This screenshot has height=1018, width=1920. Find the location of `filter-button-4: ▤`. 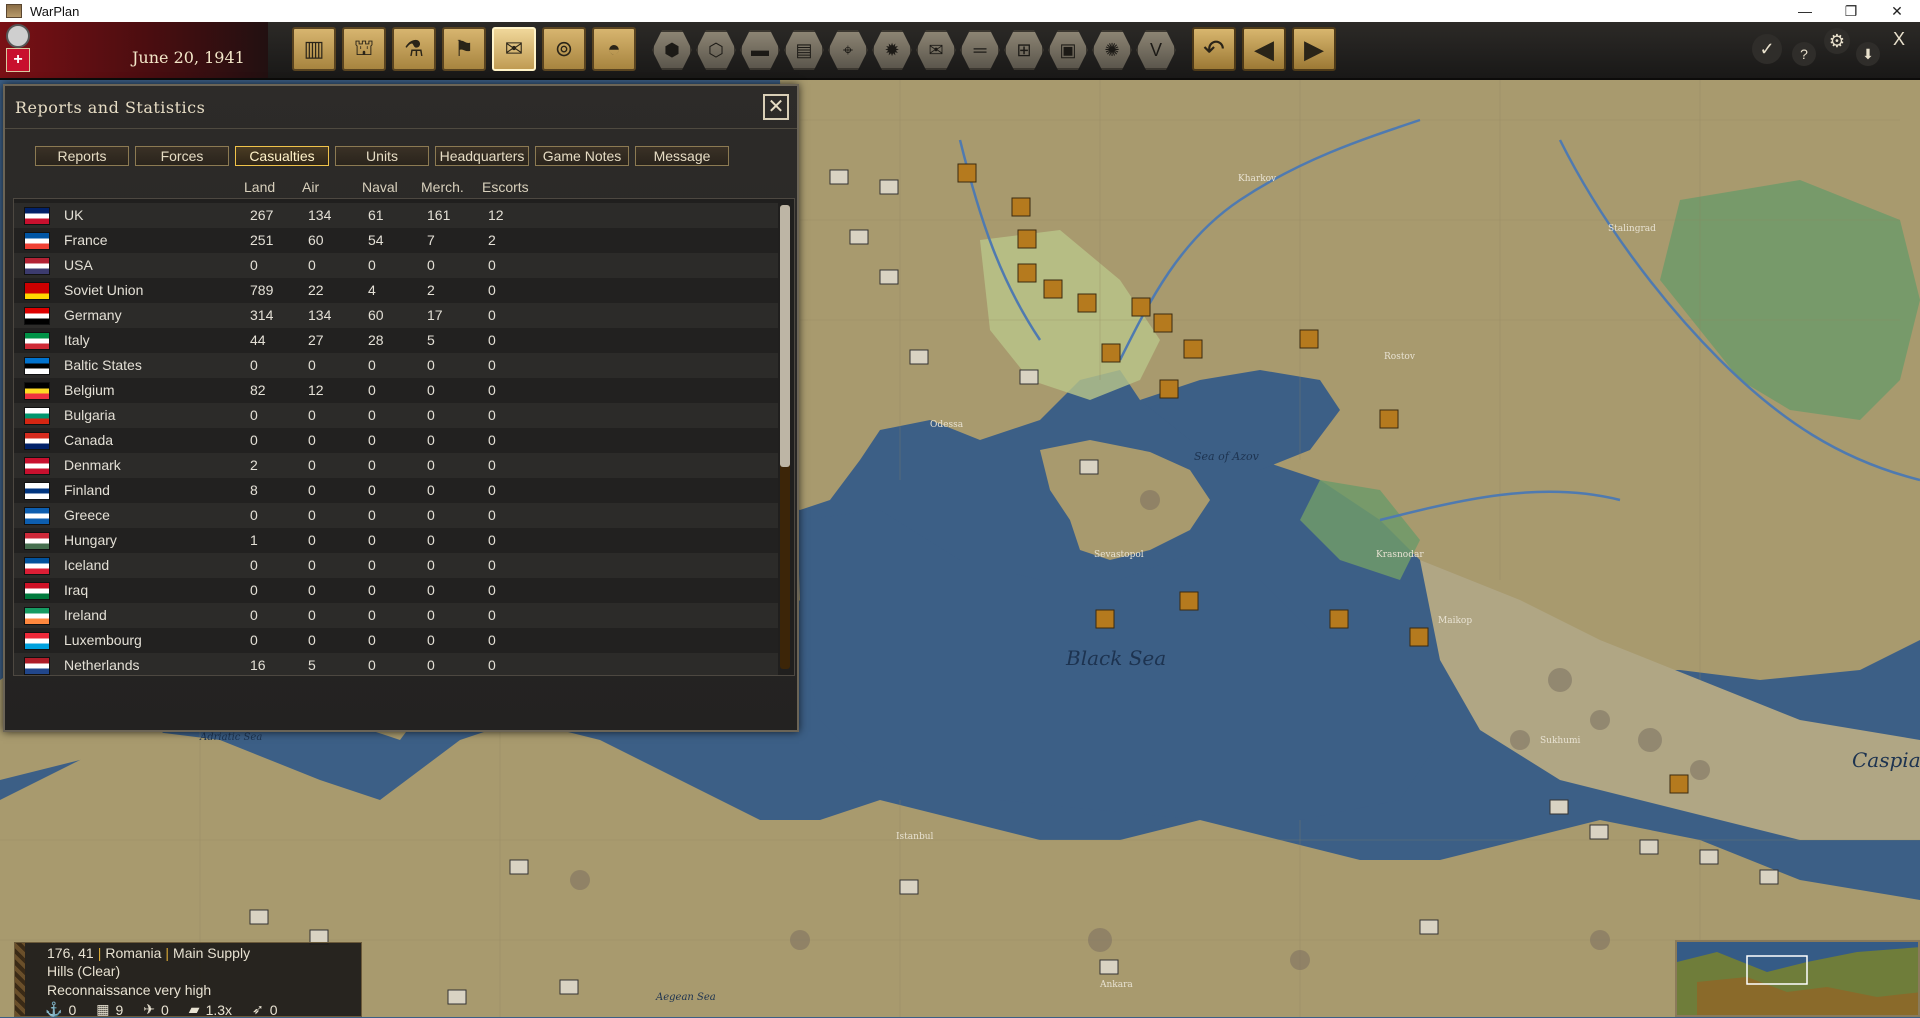

filter-button-4: ▤ is located at coordinates (804, 50).